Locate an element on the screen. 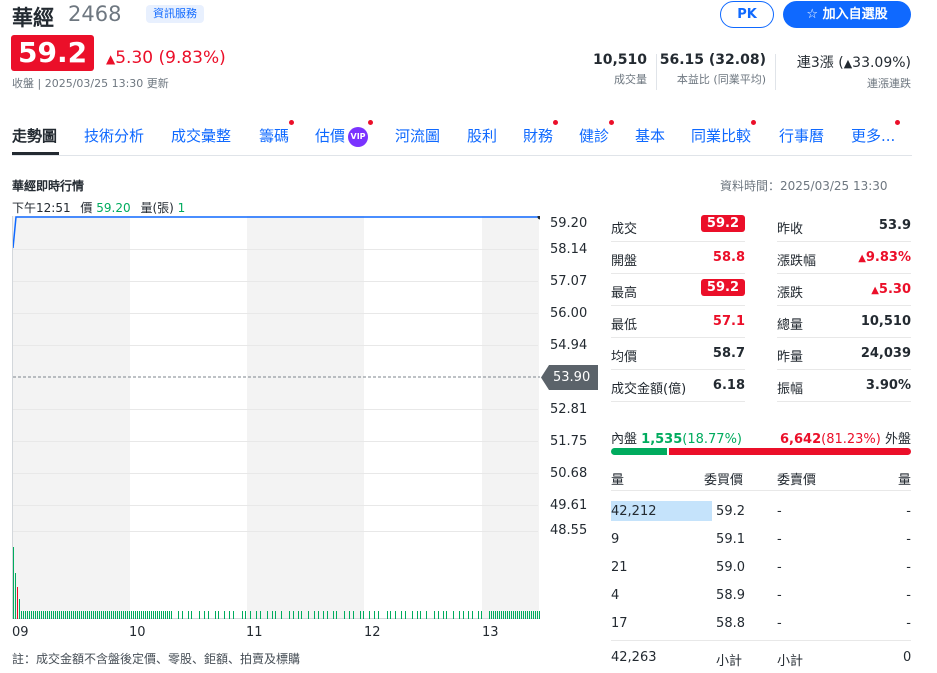 This screenshot has width=937, height=673. tab-basic: 基本 is located at coordinates (650, 135).